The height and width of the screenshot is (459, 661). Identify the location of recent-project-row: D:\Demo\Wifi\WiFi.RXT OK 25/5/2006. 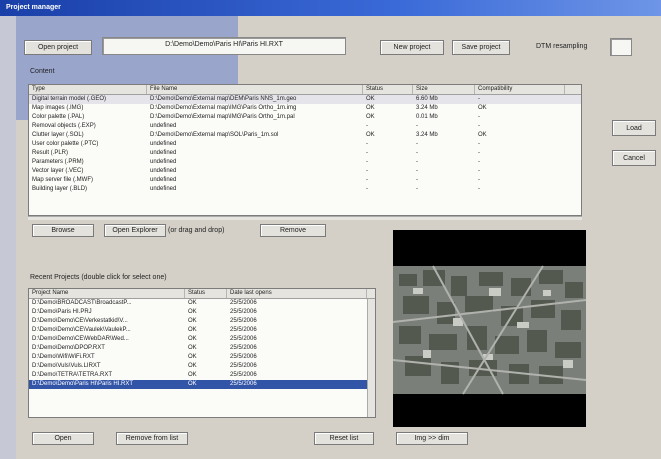
(202, 357).